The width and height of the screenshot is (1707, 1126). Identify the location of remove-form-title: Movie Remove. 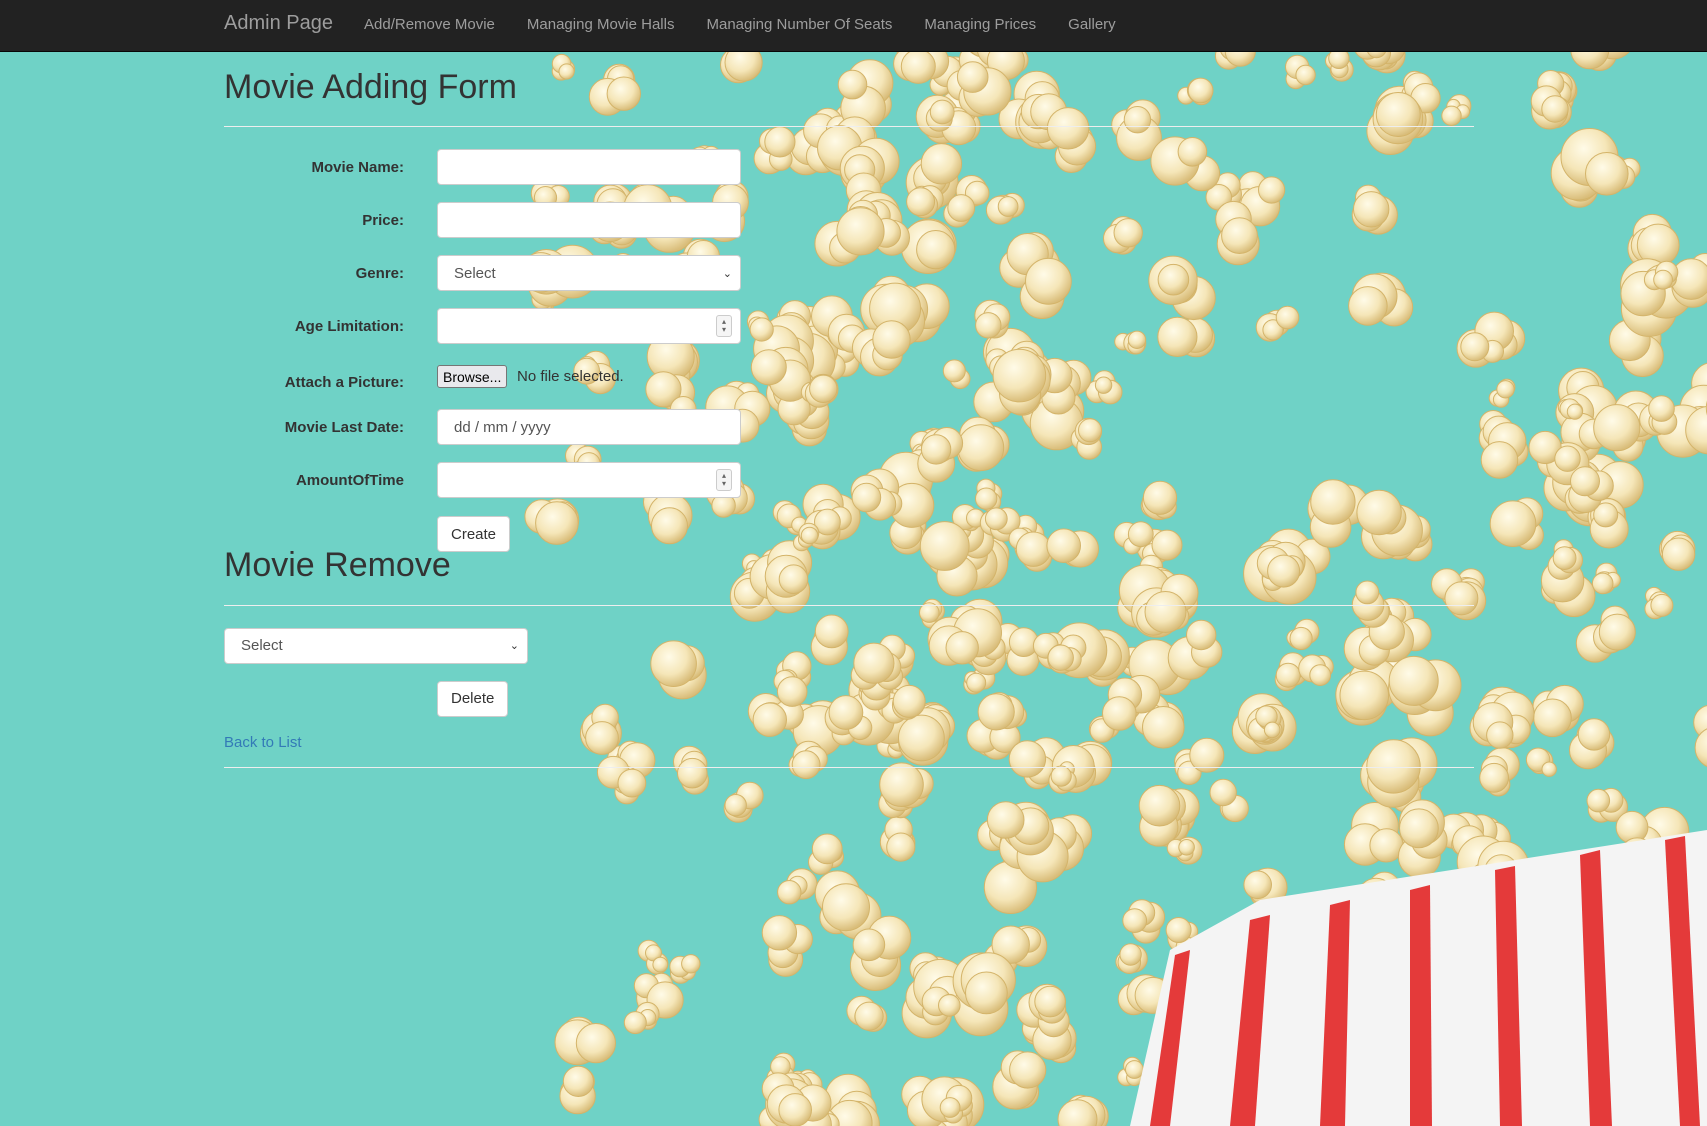
(337, 565).